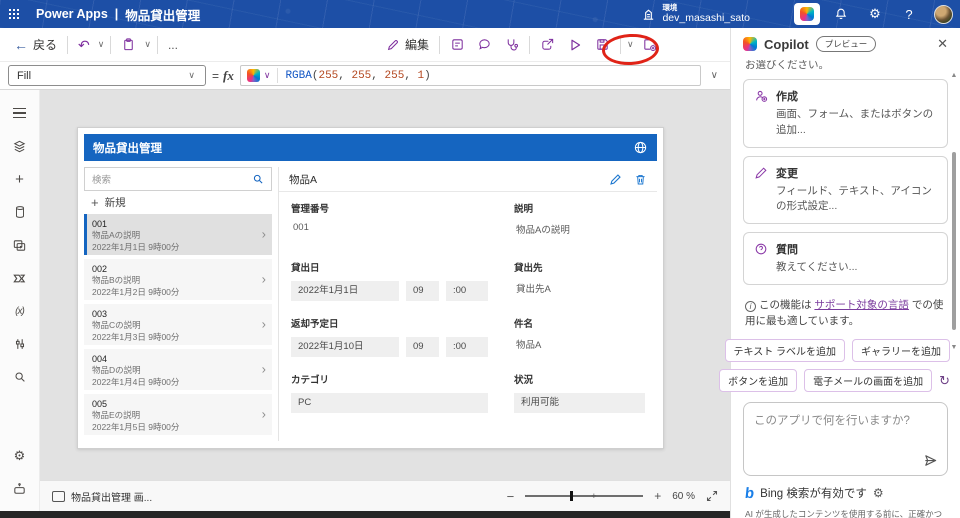  I want to click on bing-status-row: b Bing 検索が有効です ⚙, so click(845, 490).